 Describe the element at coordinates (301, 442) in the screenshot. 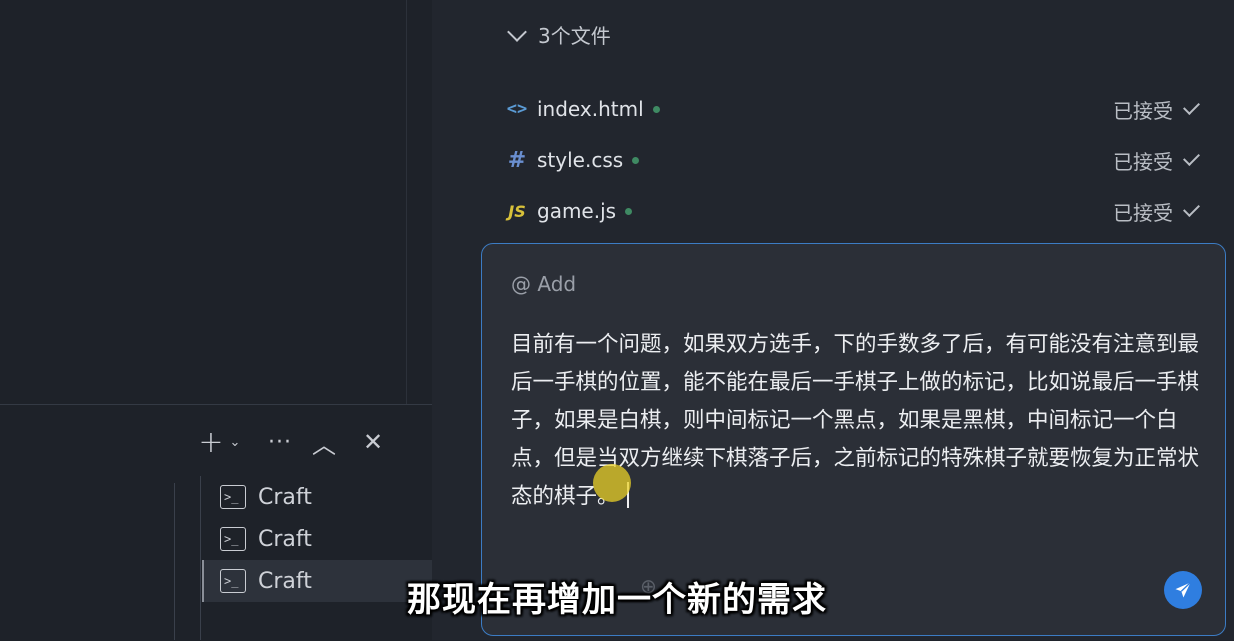

I see `terminal-toolbar: + ⌄ ··· ︿ ✕` at that location.